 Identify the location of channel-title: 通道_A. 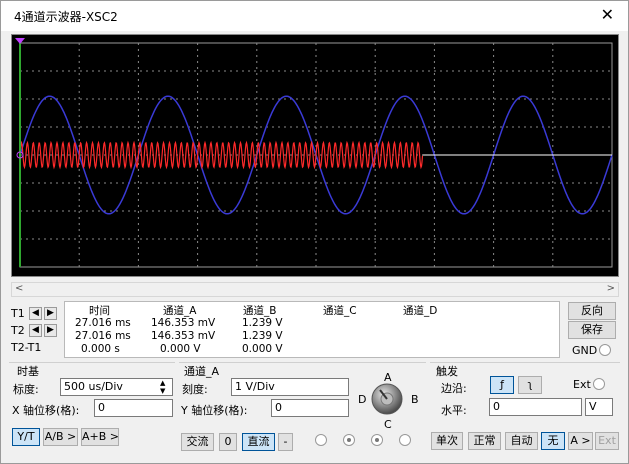
(202, 371).